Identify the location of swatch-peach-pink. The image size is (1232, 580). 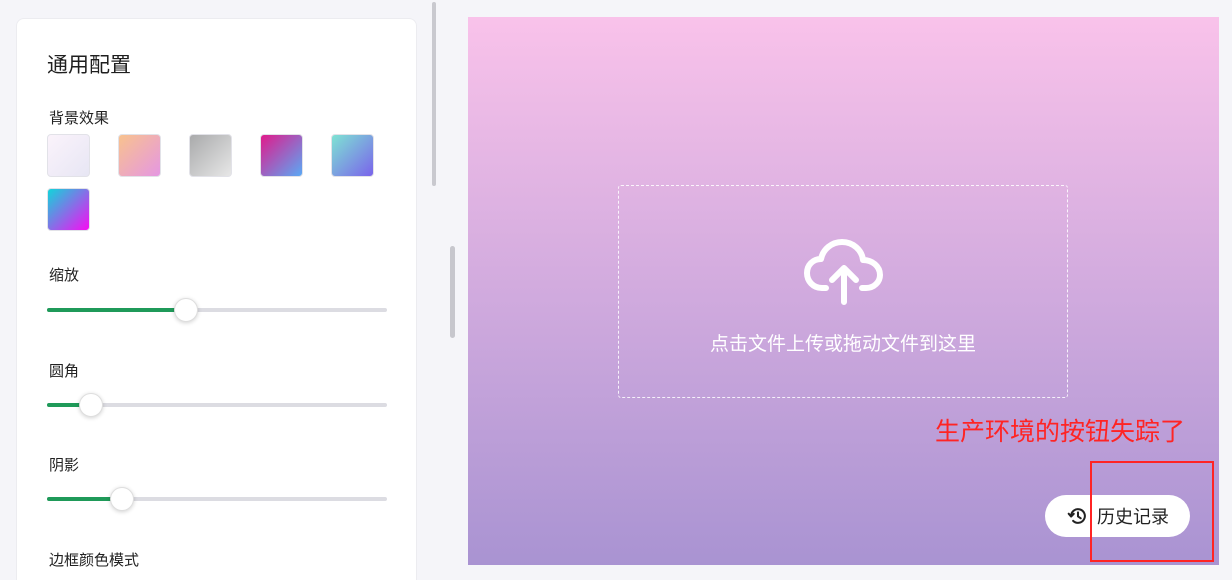
(139, 155).